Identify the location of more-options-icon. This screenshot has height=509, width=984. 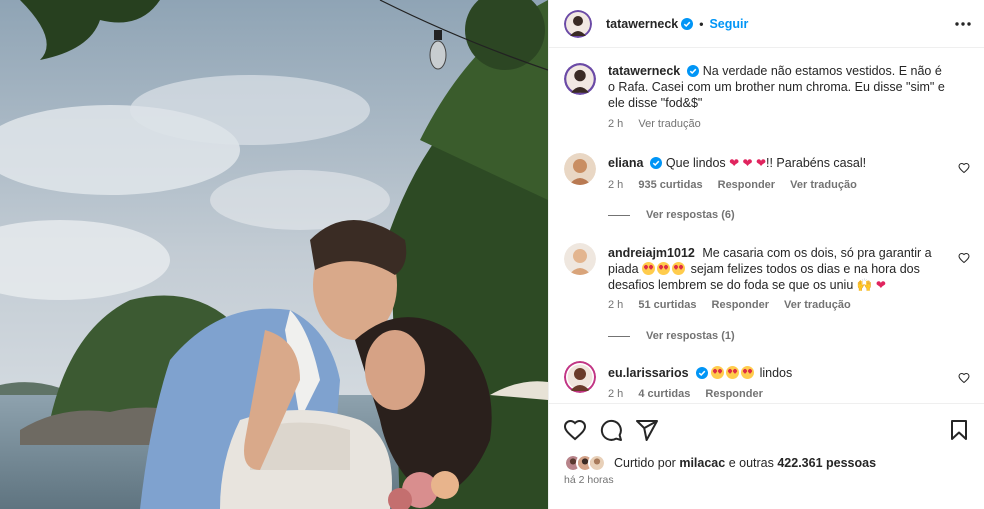
(963, 24).